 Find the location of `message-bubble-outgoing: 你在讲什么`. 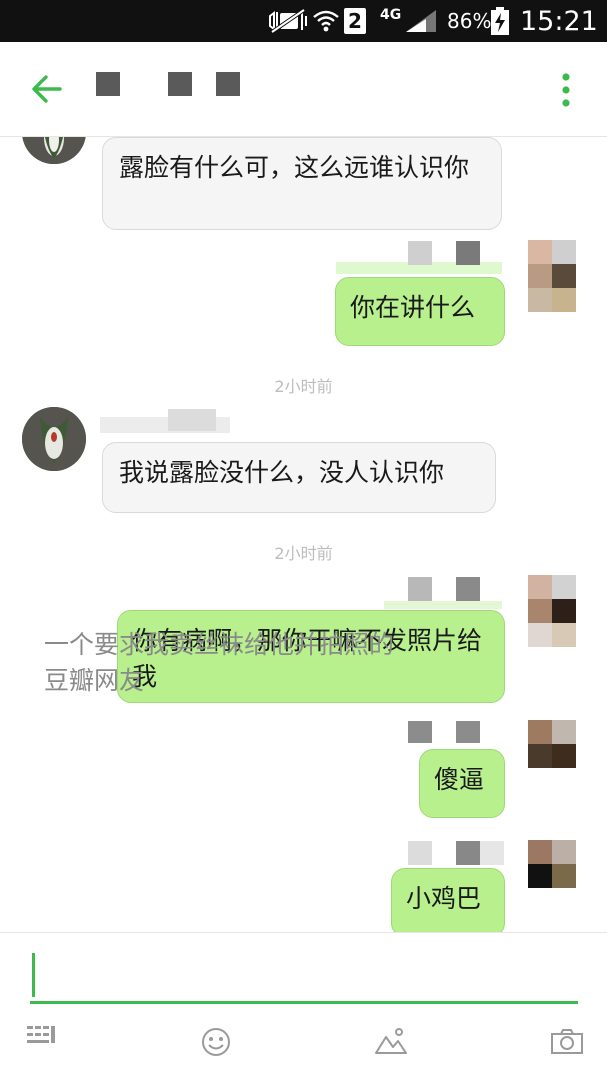

message-bubble-outgoing: 你在讲什么 is located at coordinates (420, 311).